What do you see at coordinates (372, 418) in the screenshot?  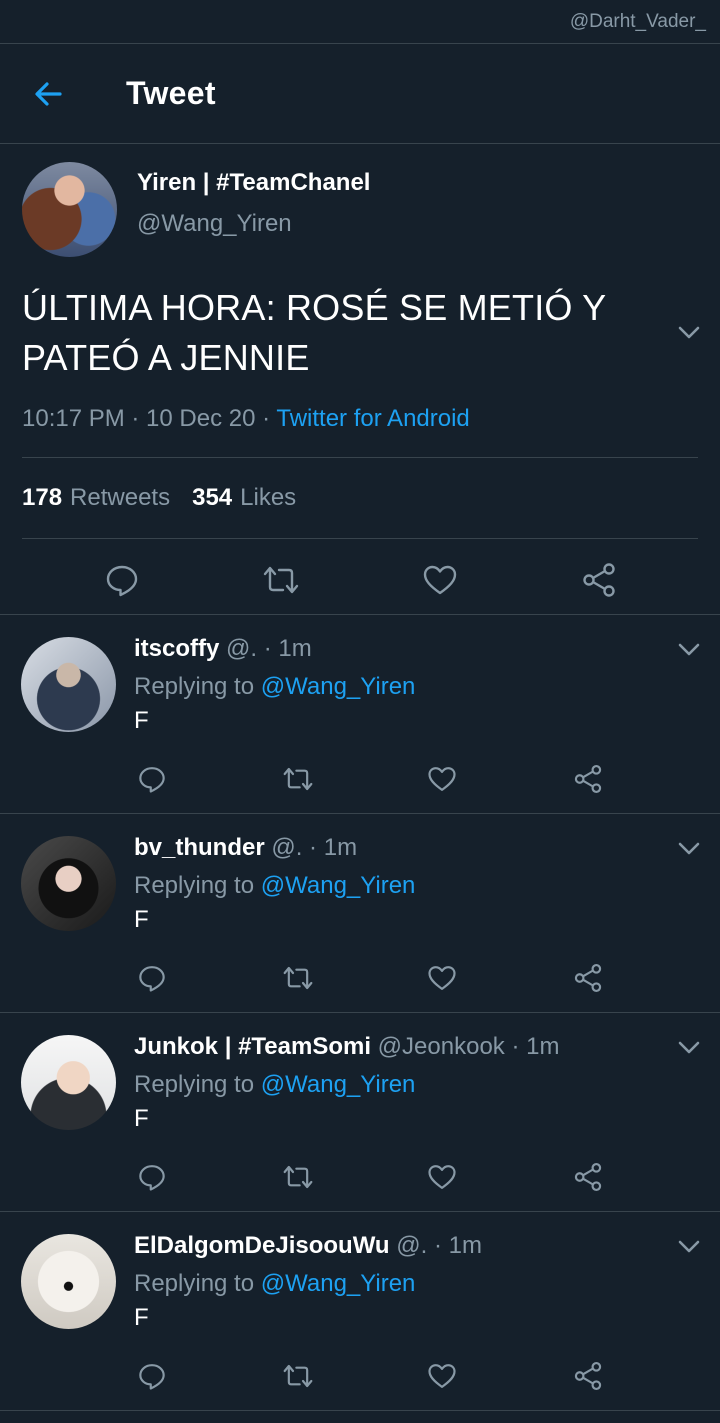 I see `tweet-source-link: Twitter for Android` at bounding box center [372, 418].